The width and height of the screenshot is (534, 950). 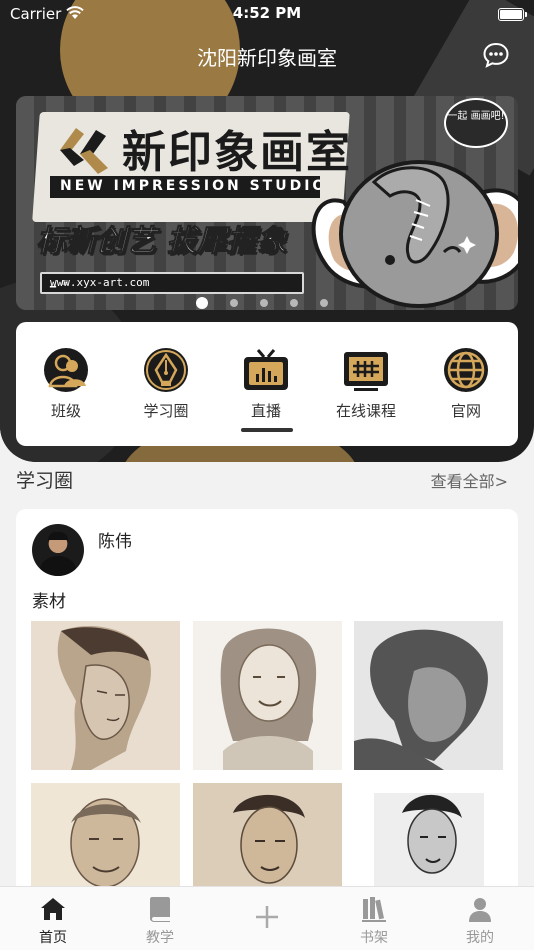 What do you see at coordinates (53, 909) in the screenshot?
I see `home-icon` at bounding box center [53, 909].